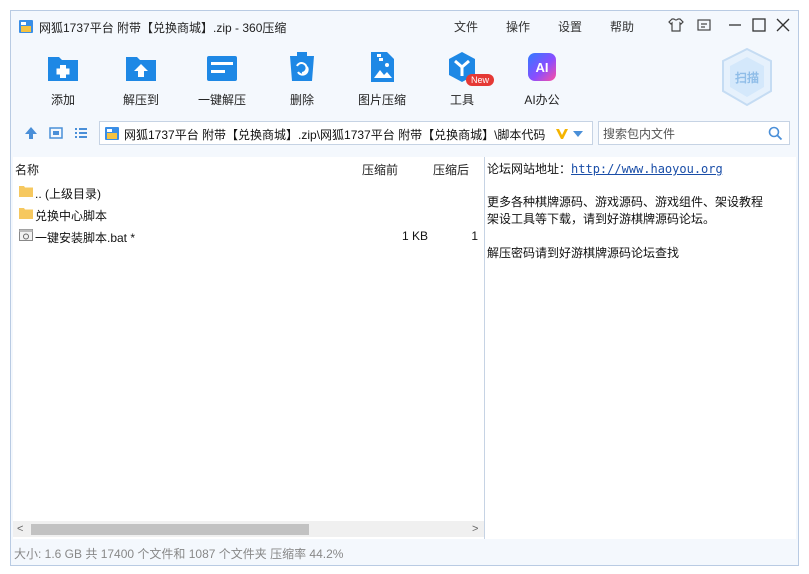 The width and height of the screenshot is (809, 574). I want to click on comment-line-4: 解压密码请到好游棋牌源码论坛查找, so click(583, 253).